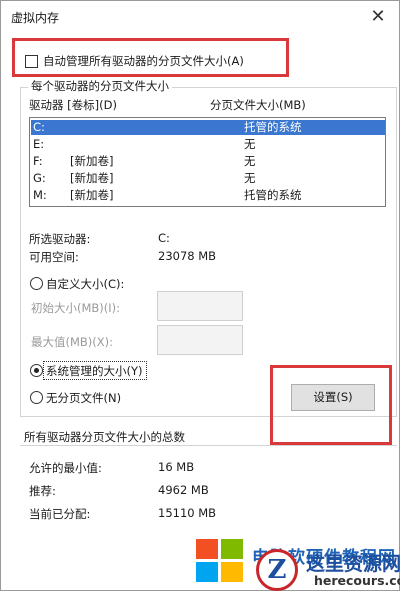 This screenshot has height=591, width=400. I want to click on no-paging-file-radio, so click(36, 397).